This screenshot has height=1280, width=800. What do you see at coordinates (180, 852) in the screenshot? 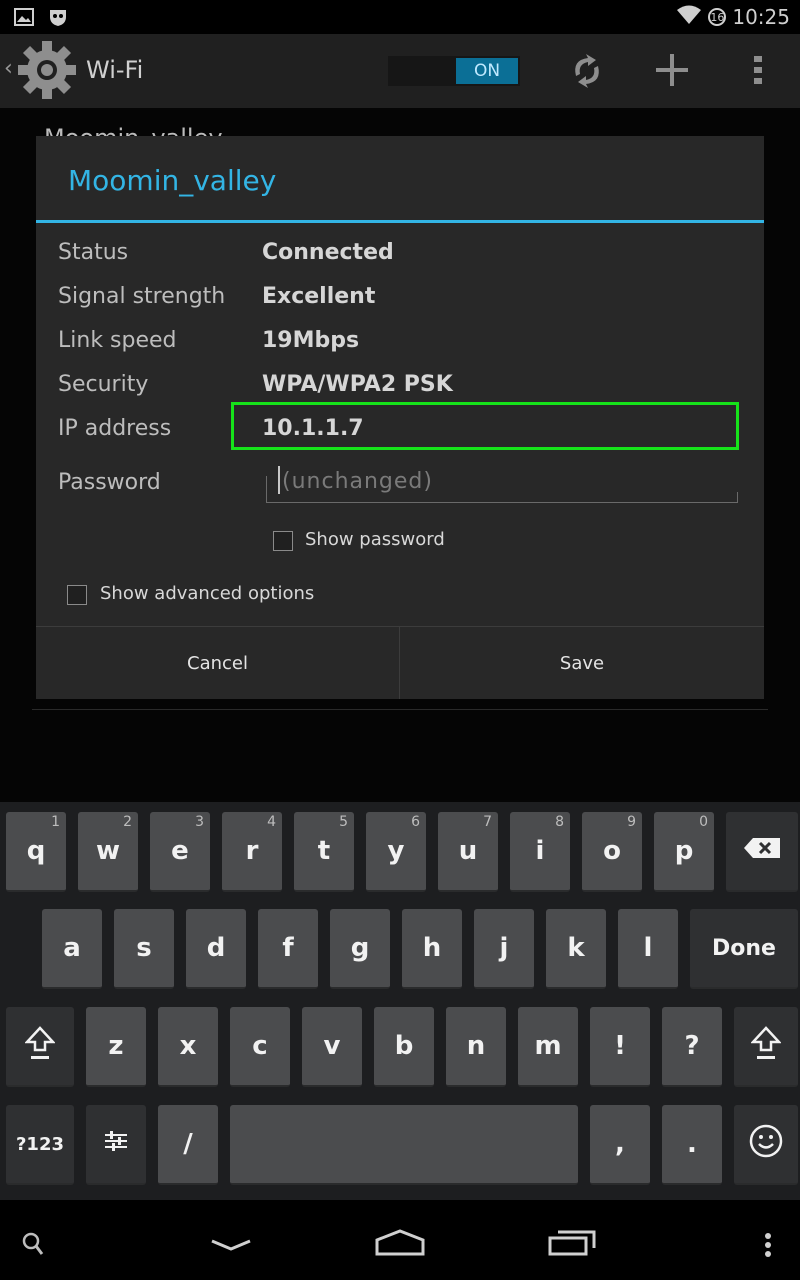
I see `key-e: e3` at bounding box center [180, 852].